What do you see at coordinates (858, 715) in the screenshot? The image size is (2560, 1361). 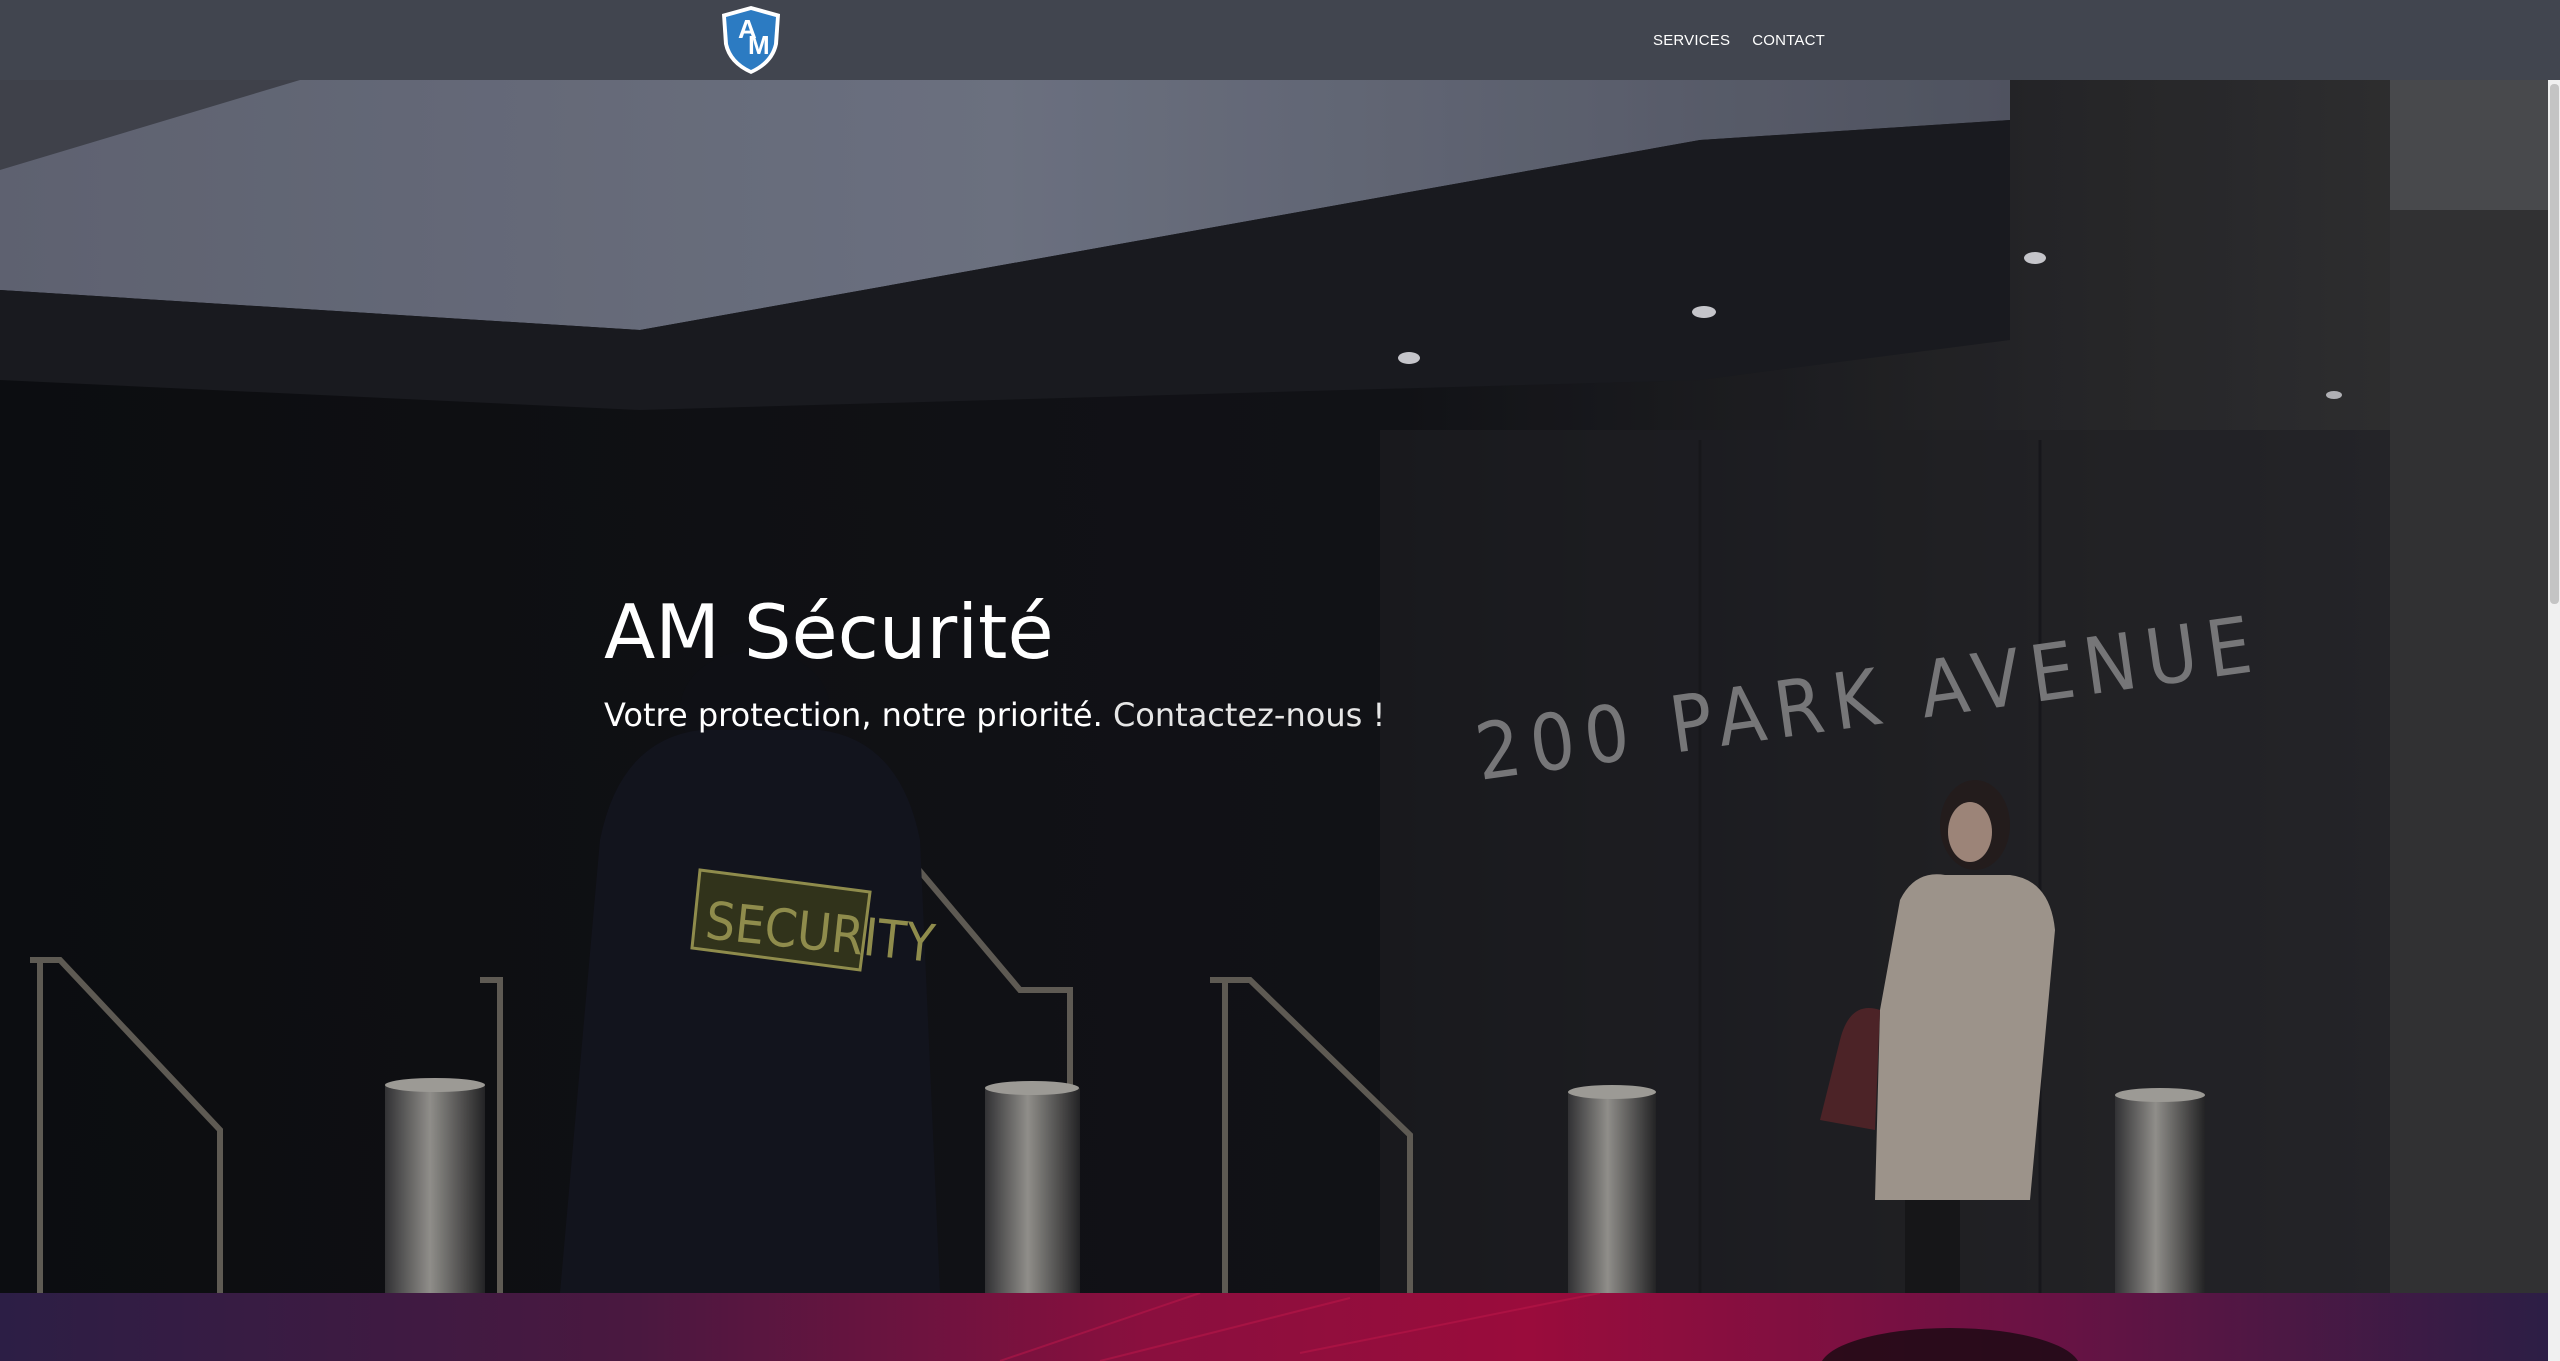 I see `hero-tagline: Votre protection, notre priorité.` at bounding box center [858, 715].